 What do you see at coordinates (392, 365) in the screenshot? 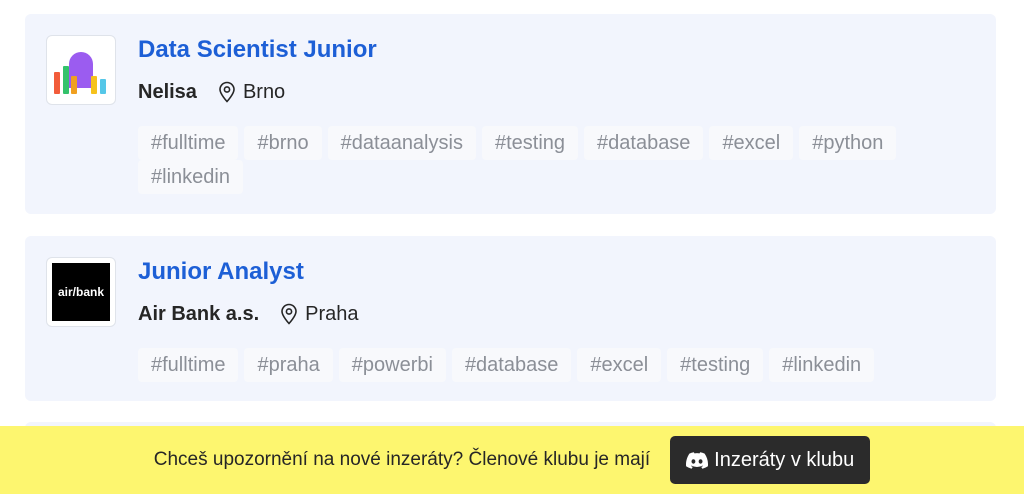
I see `tag: #powerbi` at bounding box center [392, 365].